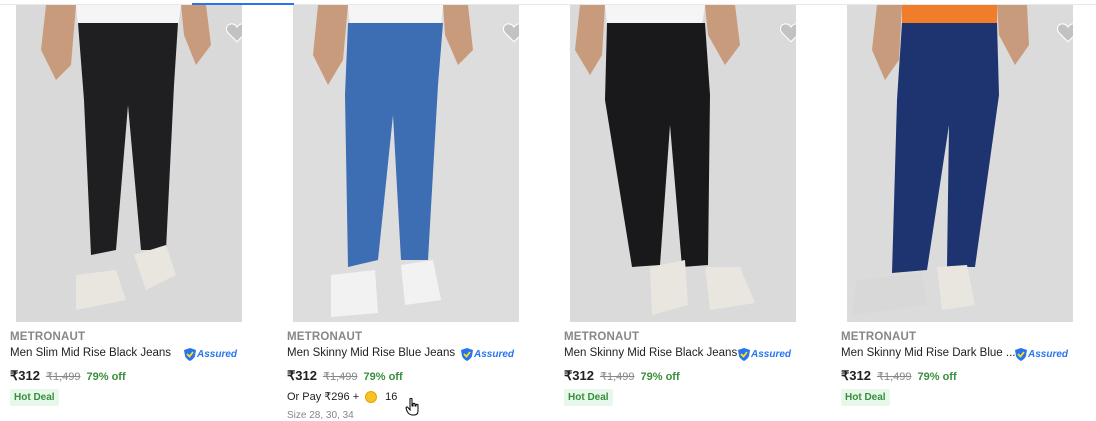 The width and height of the screenshot is (1096, 421). I want to click on supercoin-icon, so click(371, 396).